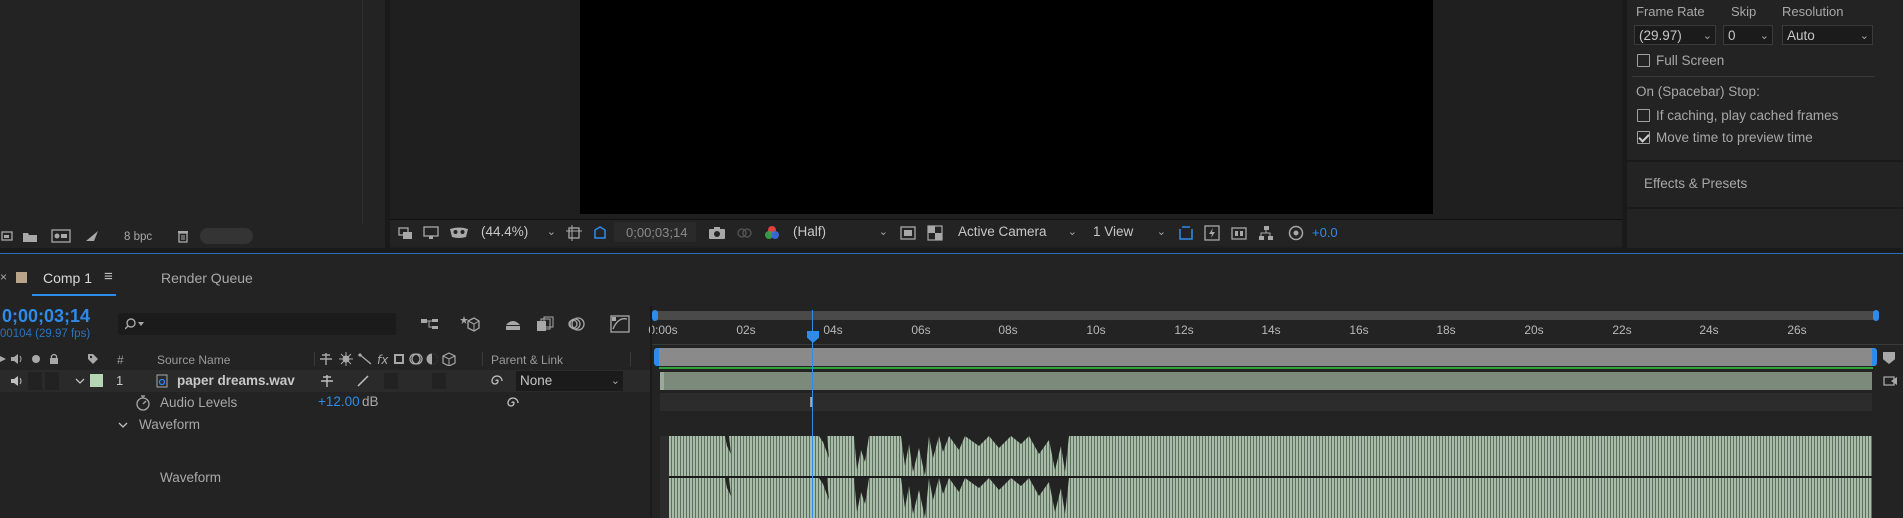  What do you see at coordinates (518, 232) in the screenshot?
I see `magnification-dropdown: (44.4%) ⌄` at bounding box center [518, 232].